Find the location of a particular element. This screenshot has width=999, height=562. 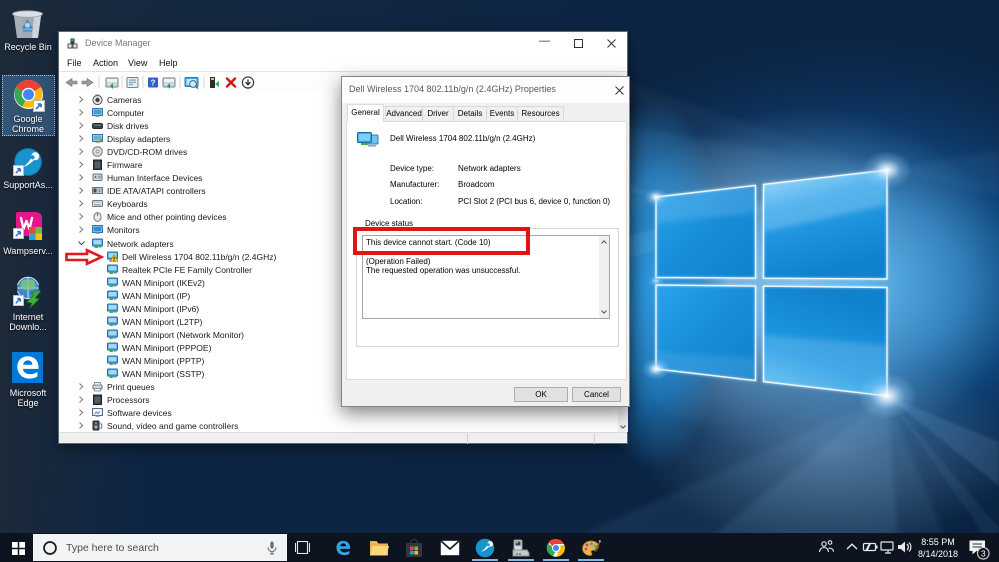

svg-text: 3 is located at coordinates (983, 553).